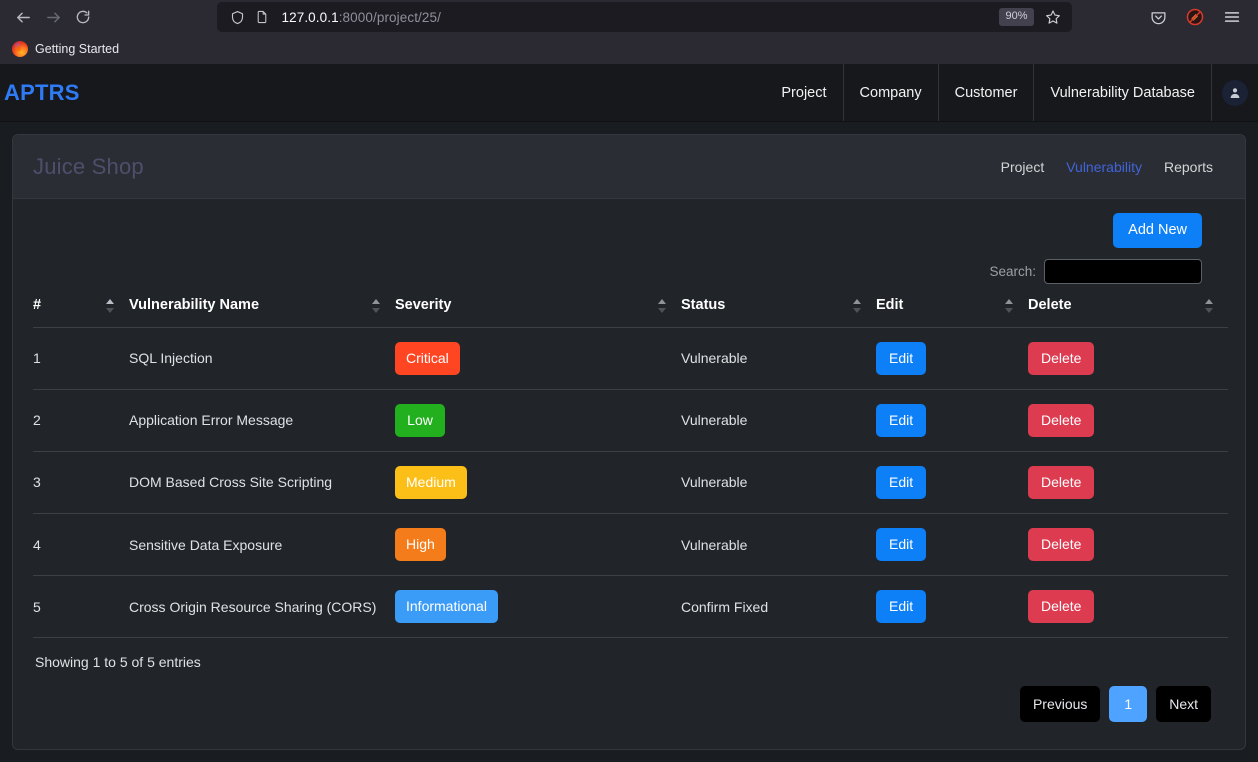 The height and width of the screenshot is (762, 1258). I want to click on navbar-spacer, so click(422, 92).